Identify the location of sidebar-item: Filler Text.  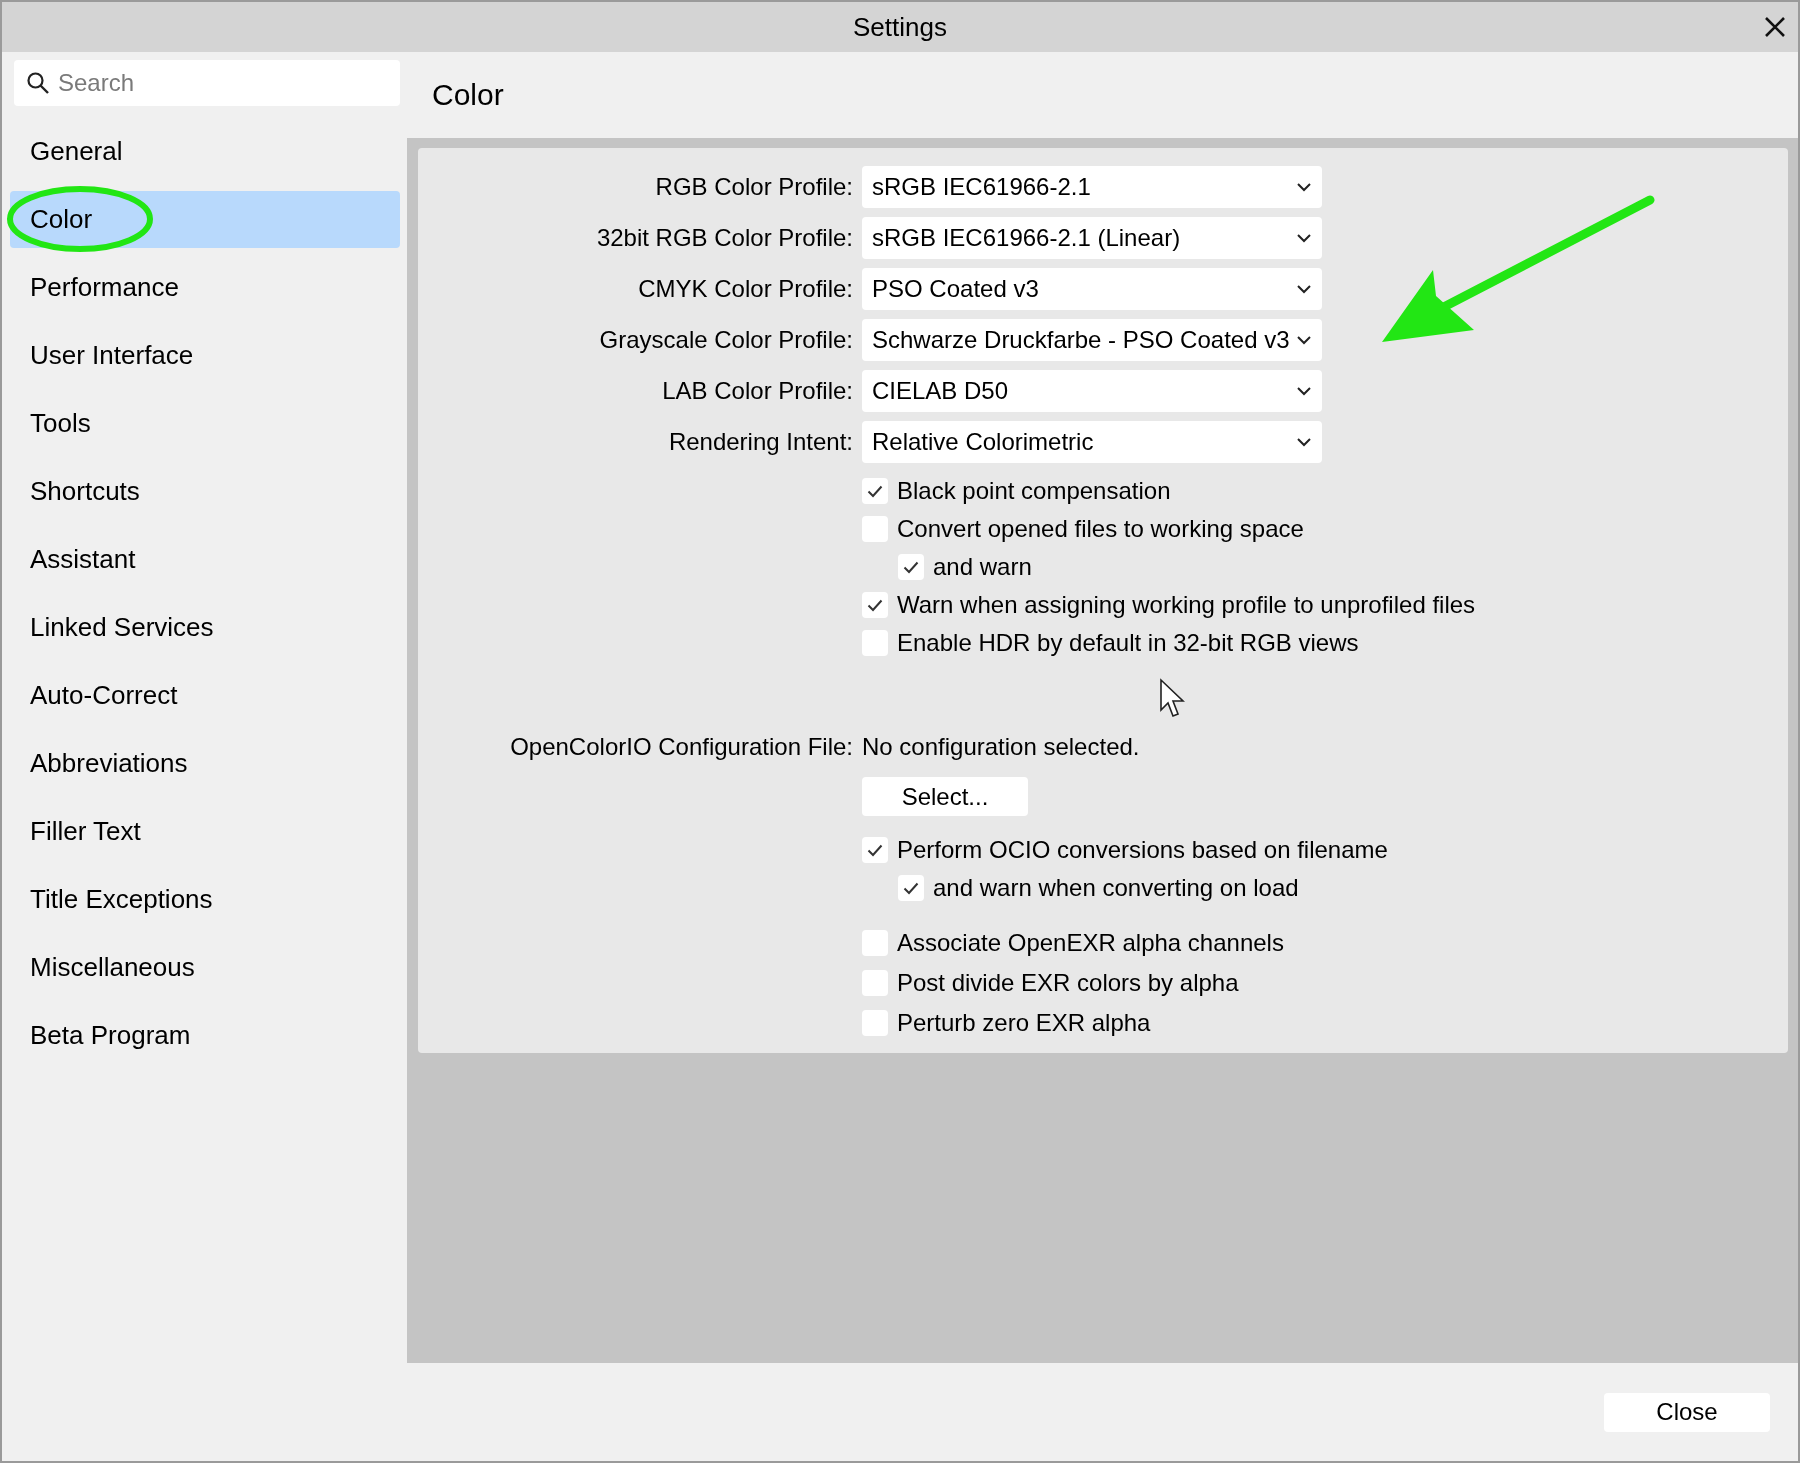
(205, 831).